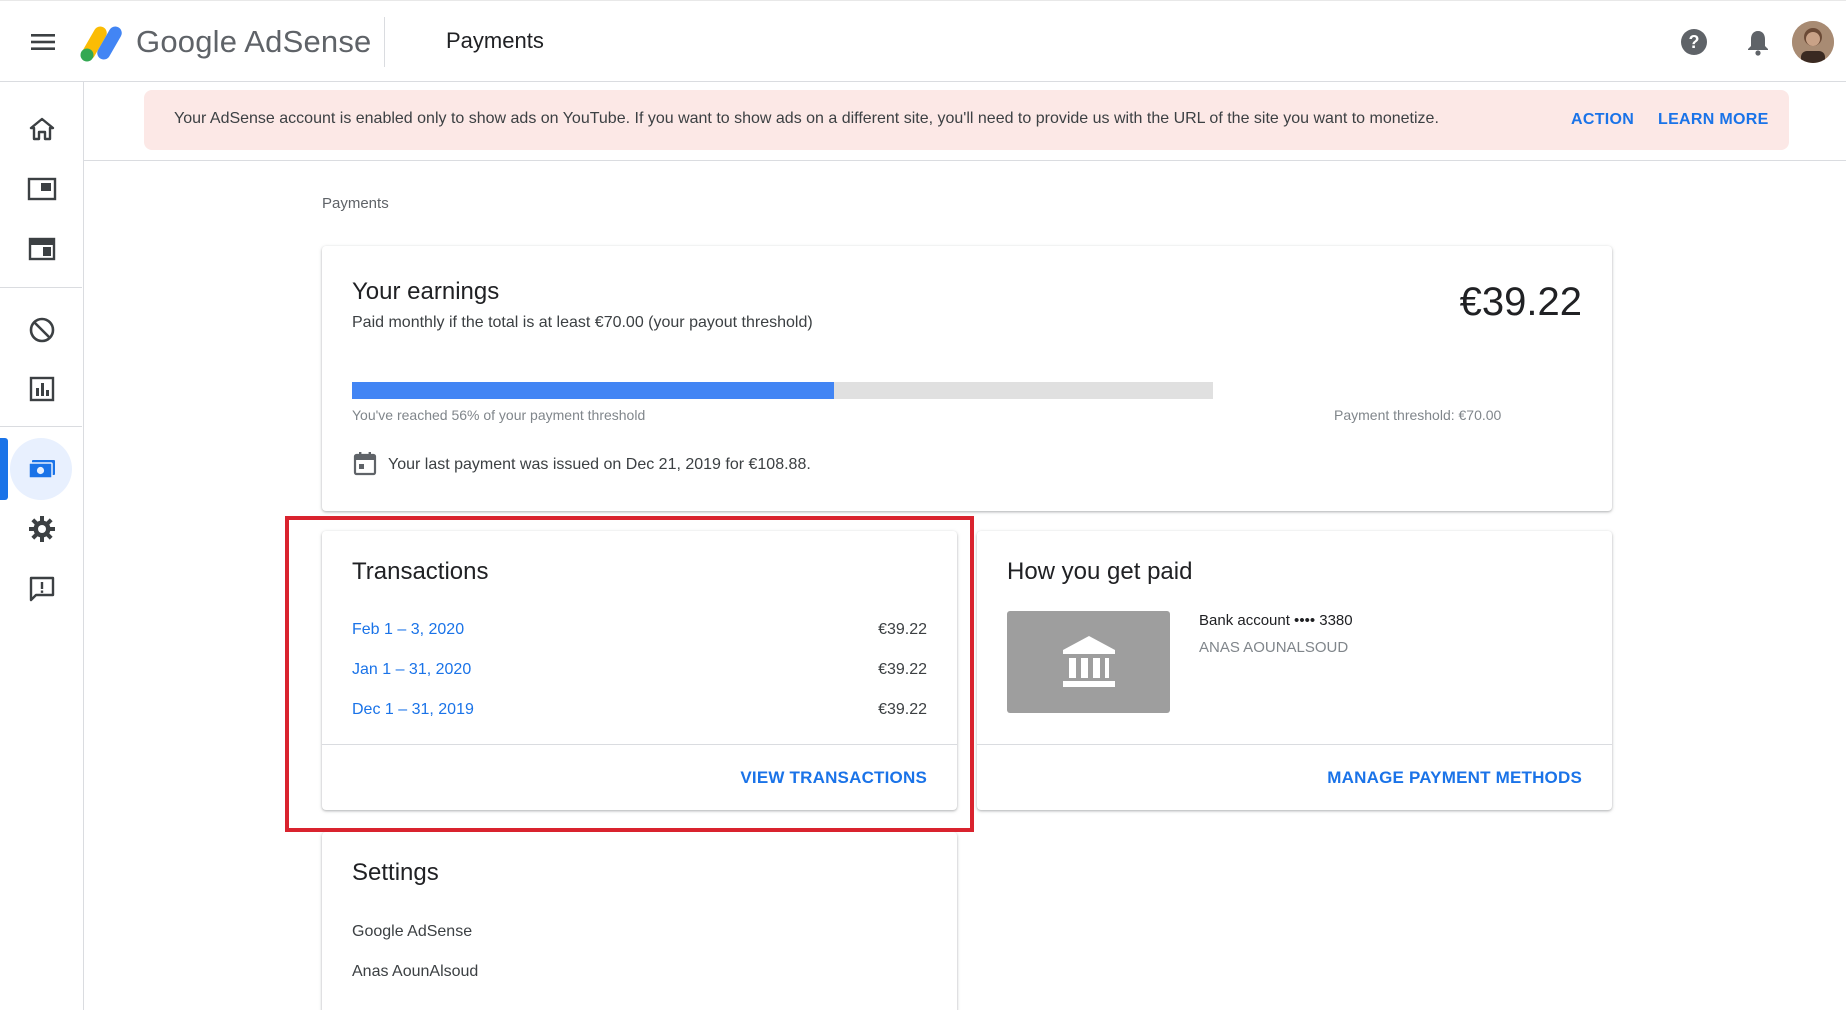 This screenshot has height=1010, width=1846. What do you see at coordinates (1813, 42) in the screenshot?
I see `account-avatar` at bounding box center [1813, 42].